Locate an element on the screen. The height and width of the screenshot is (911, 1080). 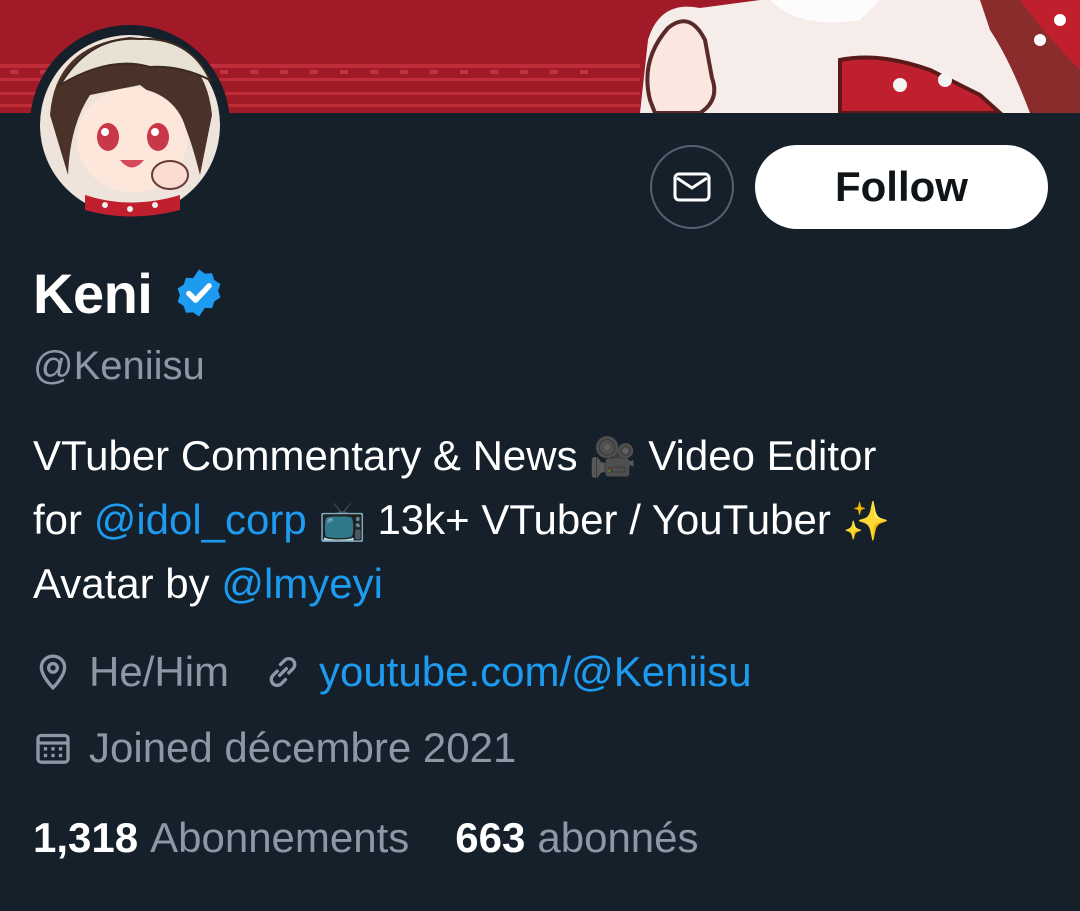
follow-stats: 1,318 Abonnements 663 abonnés is located at coordinates (366, 838).